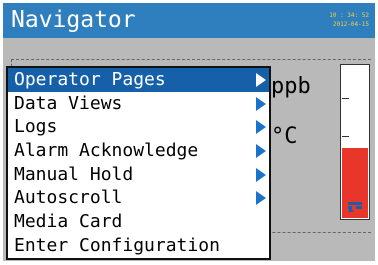  I want to click on clock-time: 10 : 34: 52, so click(349, 15).